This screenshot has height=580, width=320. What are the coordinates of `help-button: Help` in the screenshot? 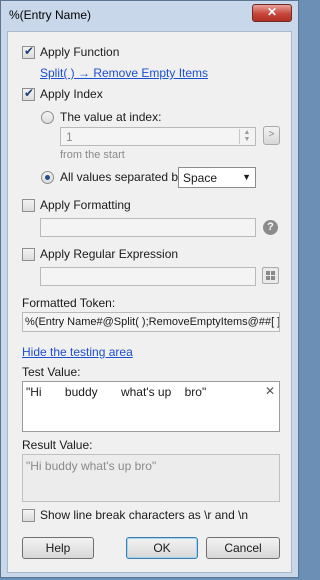 It's located at (58, 548).